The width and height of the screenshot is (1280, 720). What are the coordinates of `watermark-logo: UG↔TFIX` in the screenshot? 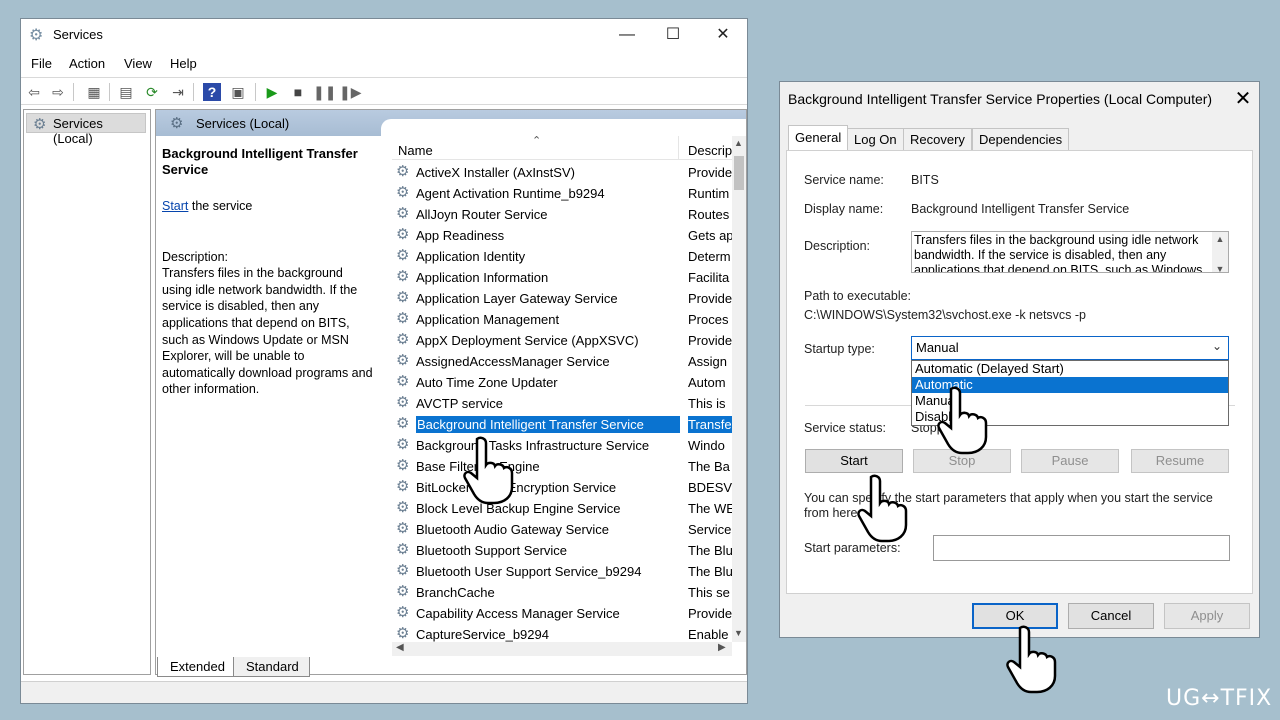 It's located at (1219, 698).